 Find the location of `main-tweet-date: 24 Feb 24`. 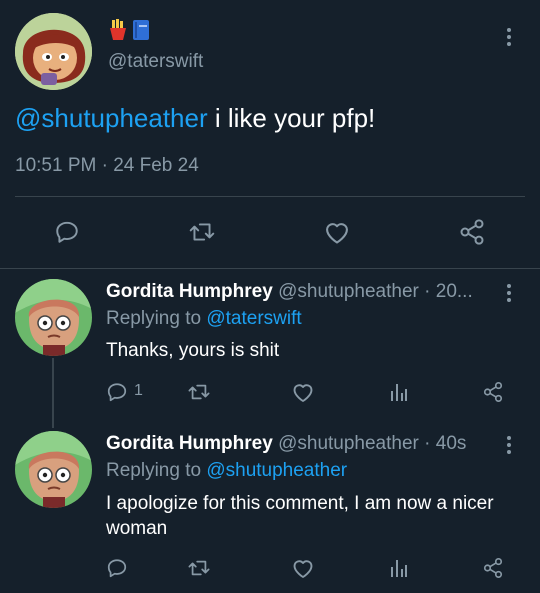

main-tweet-date: 24 Feb 24 is located at coordinates (156, 165).